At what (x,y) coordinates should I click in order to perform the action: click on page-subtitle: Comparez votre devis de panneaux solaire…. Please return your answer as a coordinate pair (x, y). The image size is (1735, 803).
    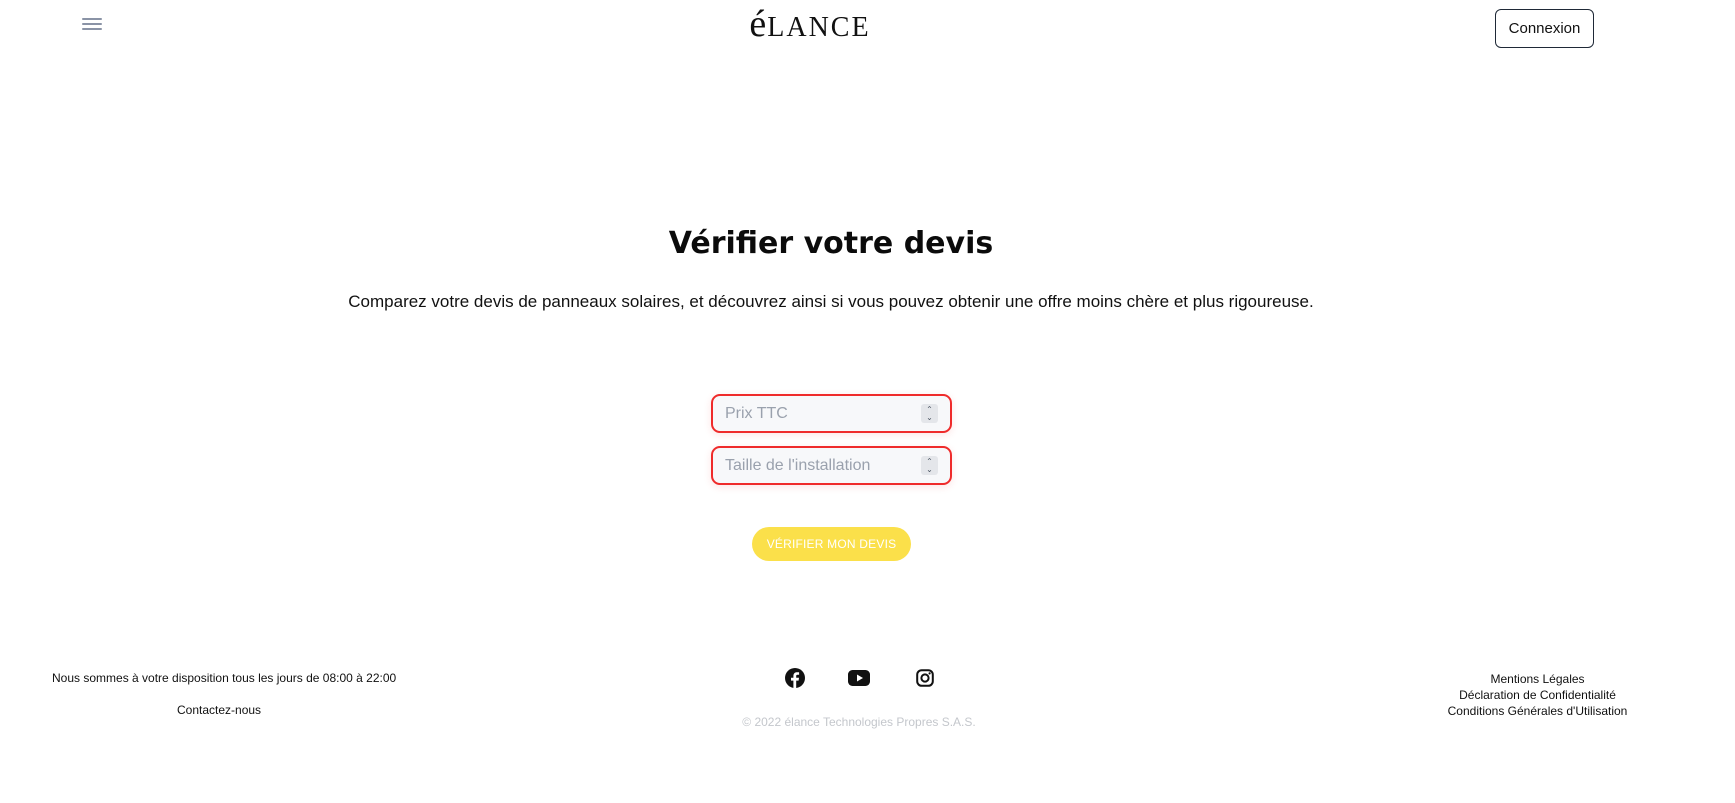
    Looking at the image, I should click on (831, 301).